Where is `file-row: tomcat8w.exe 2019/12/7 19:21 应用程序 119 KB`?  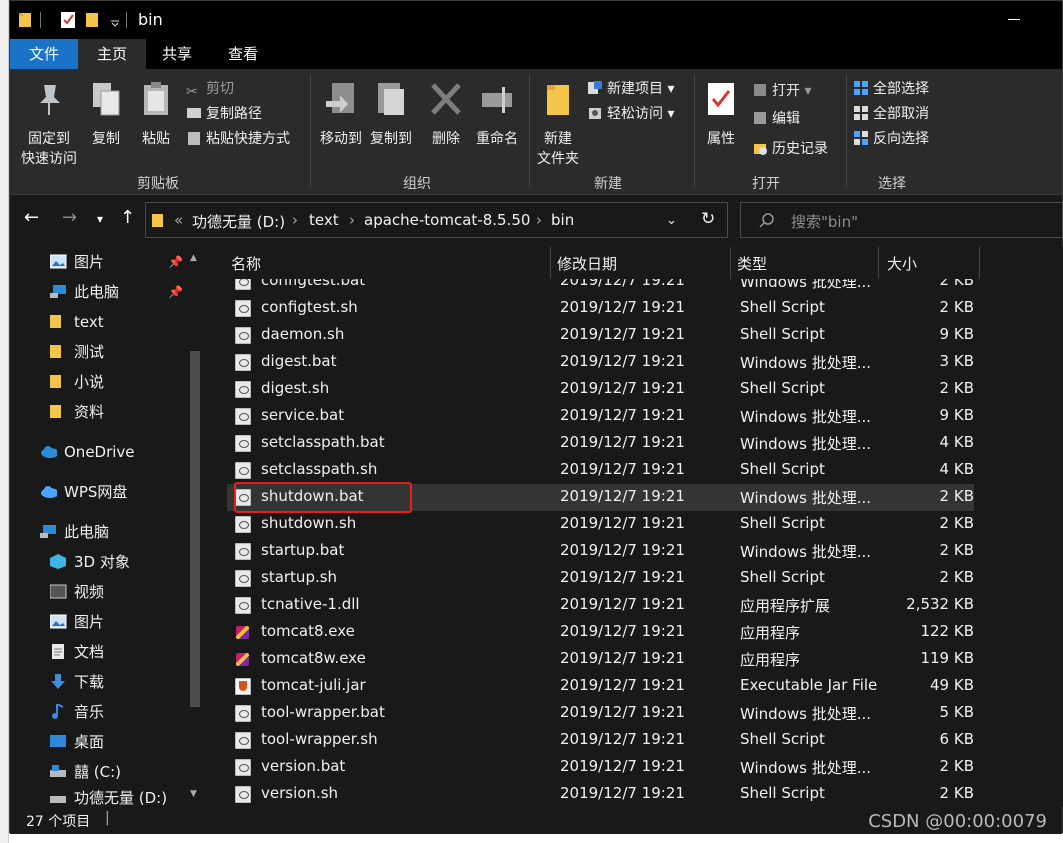
file-row: tomcat8w.exe 2019/12/7 19:21 应用程序 119 KB is located at coordinates (600, 659).